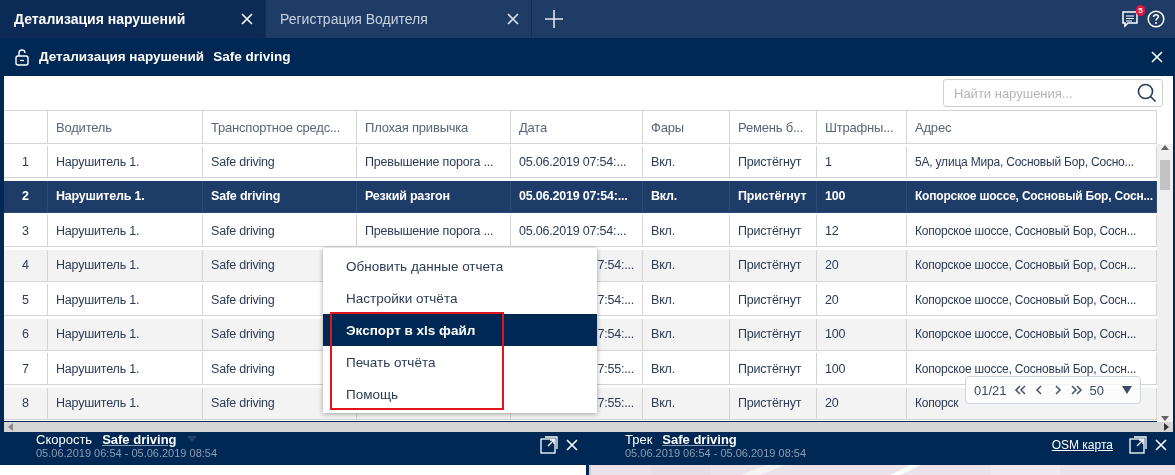 The height and width of the screenshot is (475, 1175). Describe the element at coordinates (1032, 127) in the screenshot. I see `column-header: Адрес` at that location.